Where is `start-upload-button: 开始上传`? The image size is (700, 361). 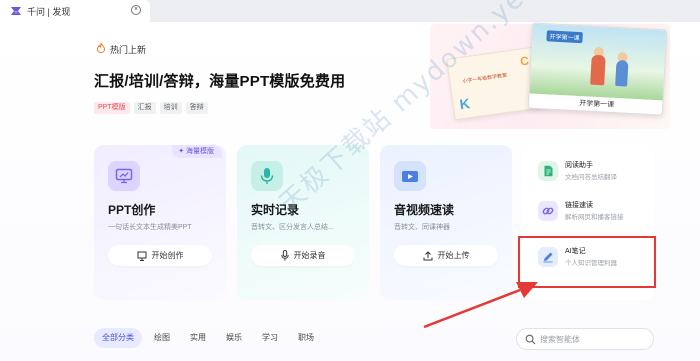 start-upload-button: 开始上传 is located at coordinates (446, 255).